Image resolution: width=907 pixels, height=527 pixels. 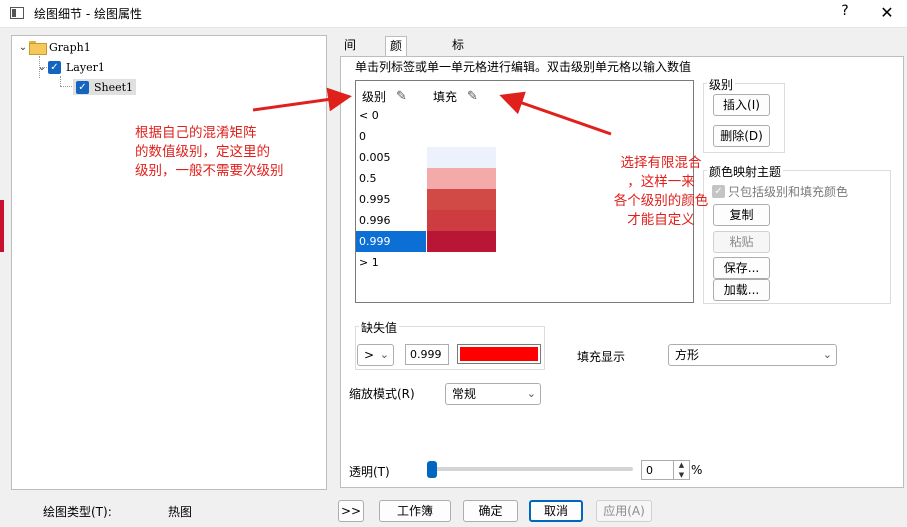 What do you see at coordinates (432, 111) in the screenshot?
I see `annotation-arrows` at bounding box center [432, 111].